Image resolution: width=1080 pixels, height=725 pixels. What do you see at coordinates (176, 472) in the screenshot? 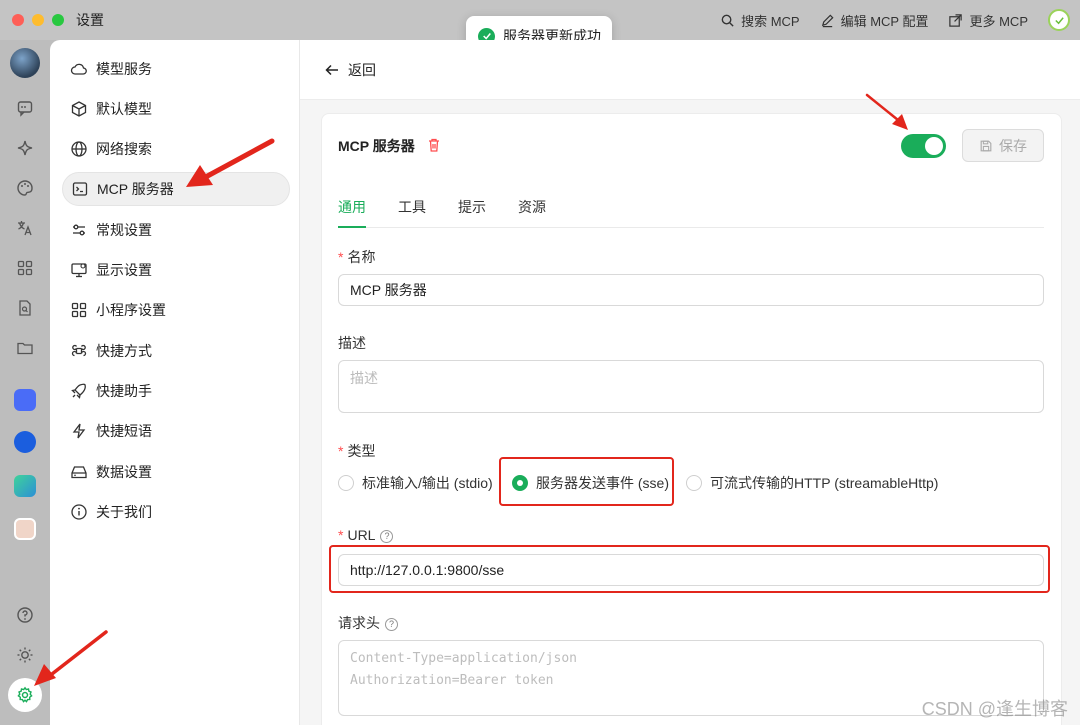
I see `sidebar-item-data-settings: 数据设置` at bounding box center [176, 472].